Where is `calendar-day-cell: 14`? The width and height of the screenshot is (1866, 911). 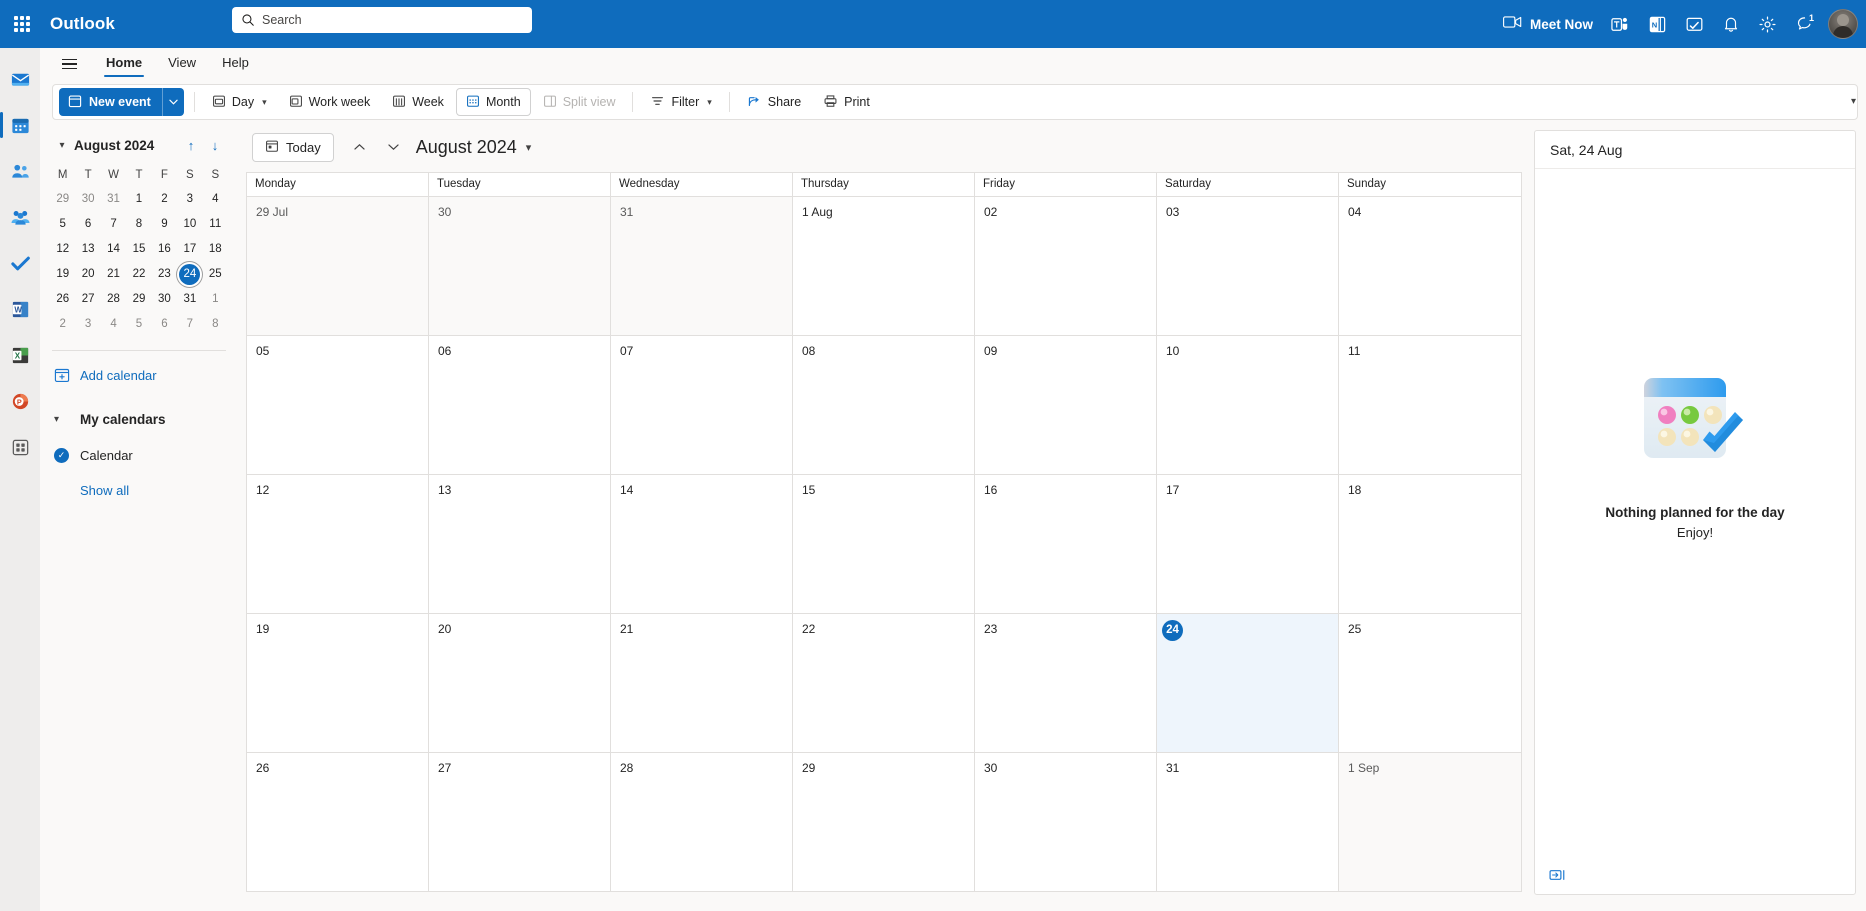 calendar-day-cell: 14 is located at coordinates (702, 544).